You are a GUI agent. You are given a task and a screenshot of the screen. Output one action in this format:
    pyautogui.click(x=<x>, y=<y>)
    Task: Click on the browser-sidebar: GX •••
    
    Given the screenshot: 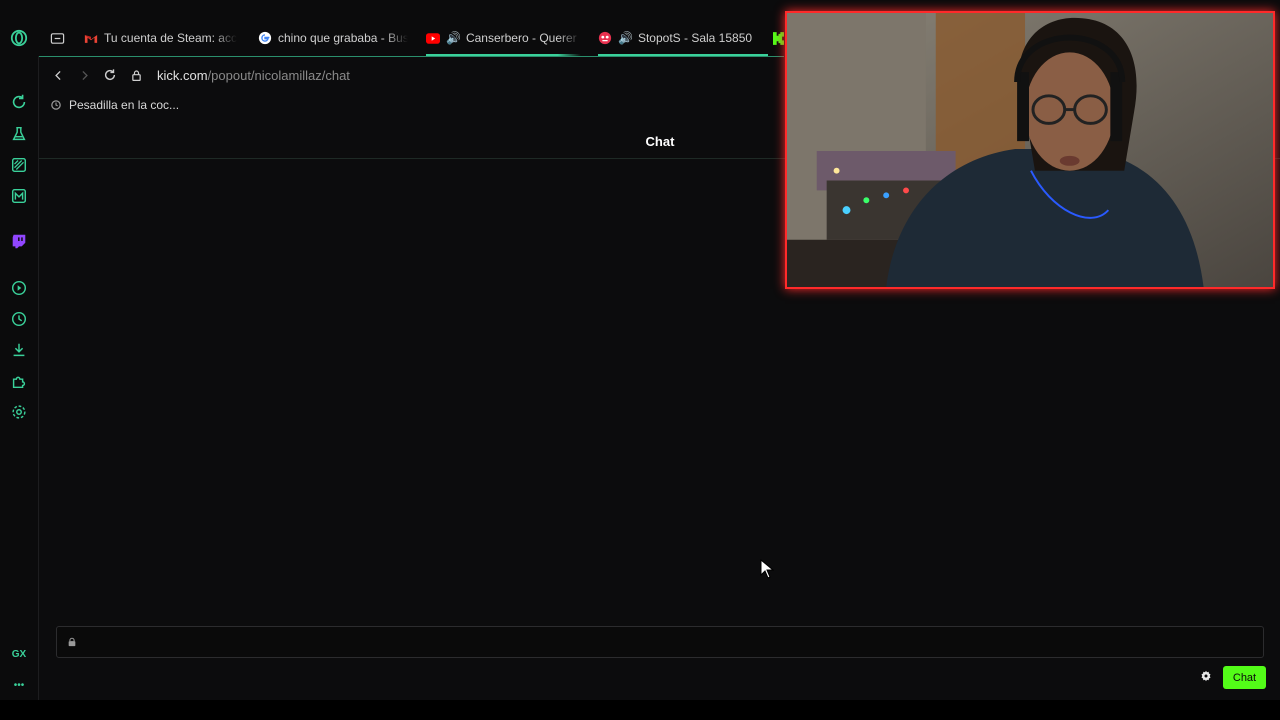 What is the action you would take?
    pyautogui.click(x=19, y=360)
    